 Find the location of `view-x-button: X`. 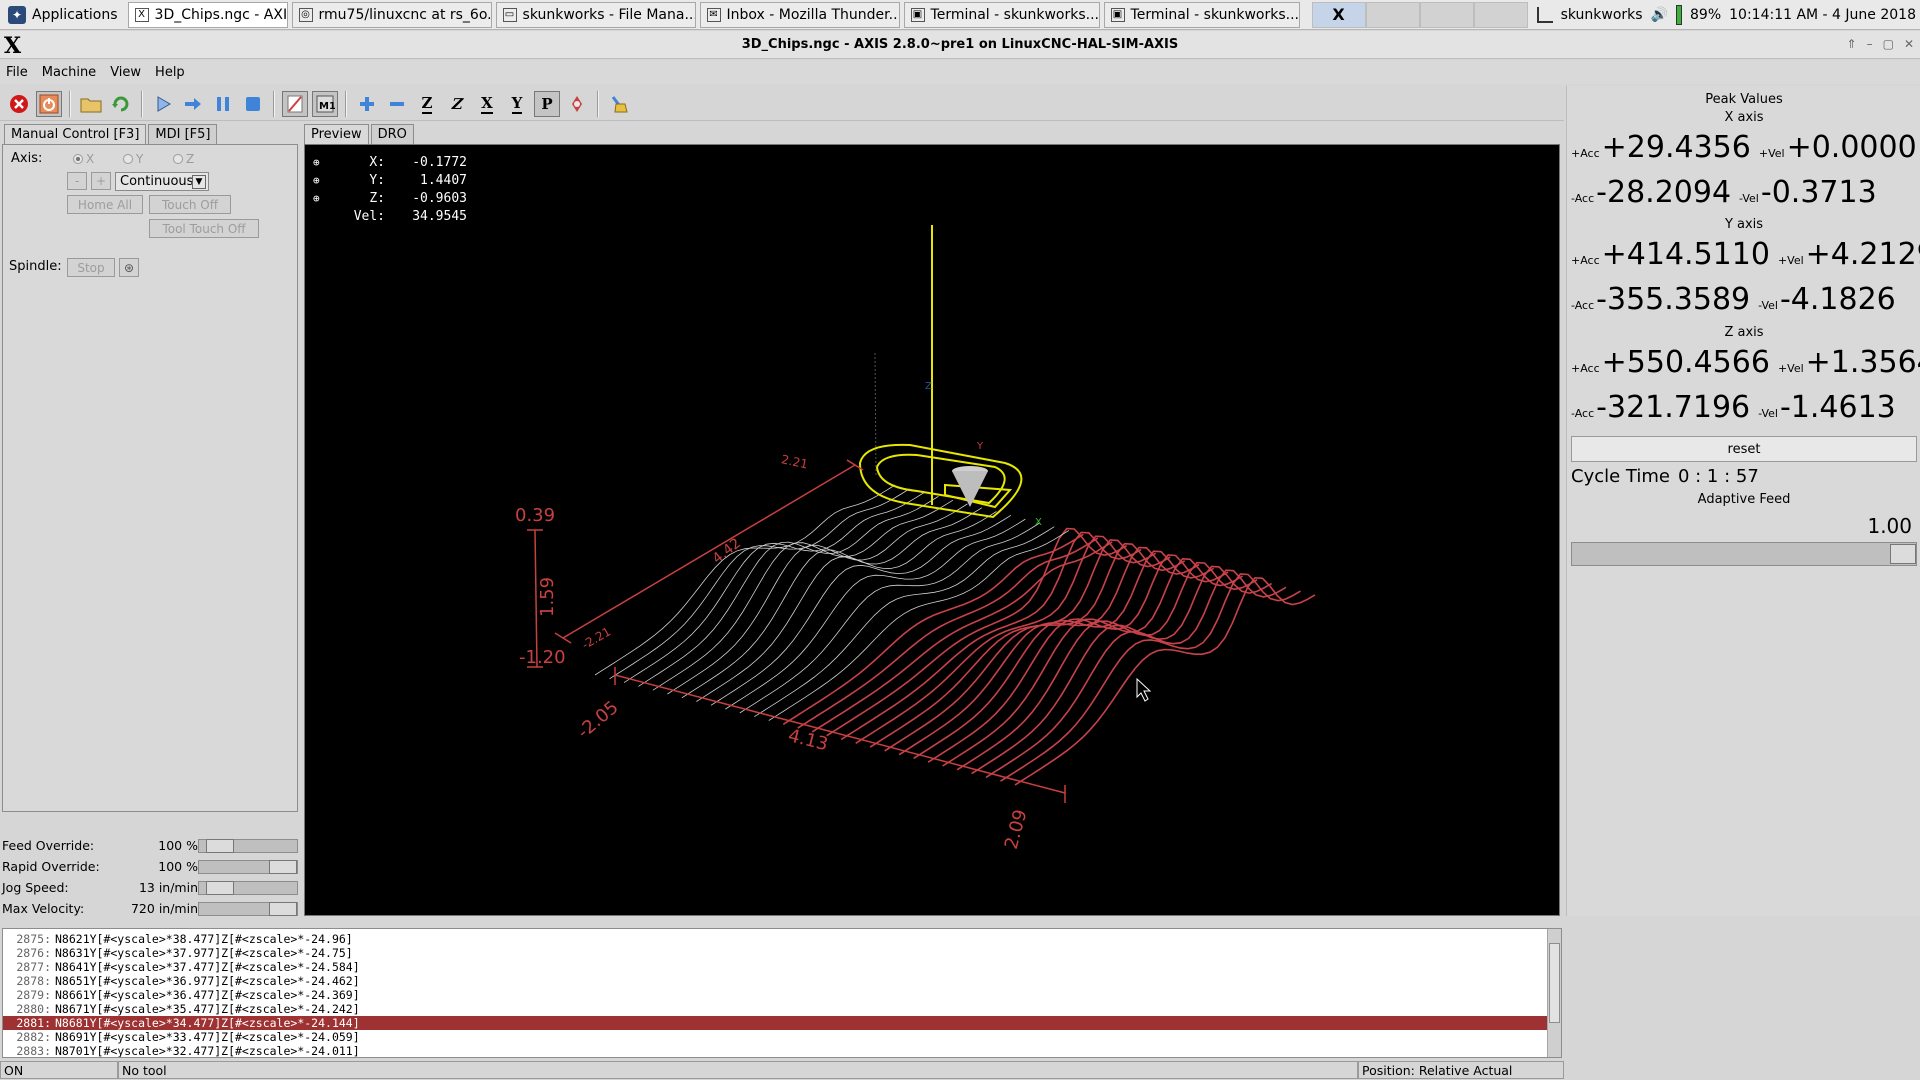

view-x-button: X is located at coordinates (487, 104).